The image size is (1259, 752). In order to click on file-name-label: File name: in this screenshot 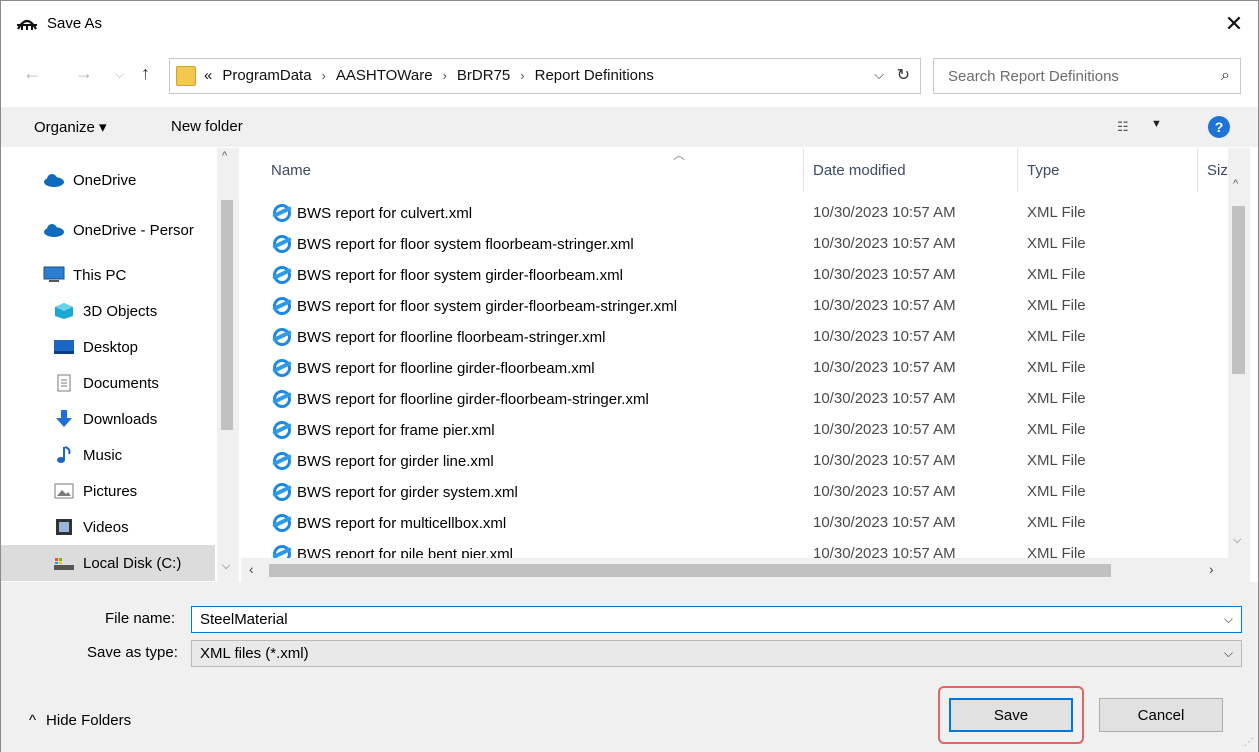, I will do `click(140, 618)`.